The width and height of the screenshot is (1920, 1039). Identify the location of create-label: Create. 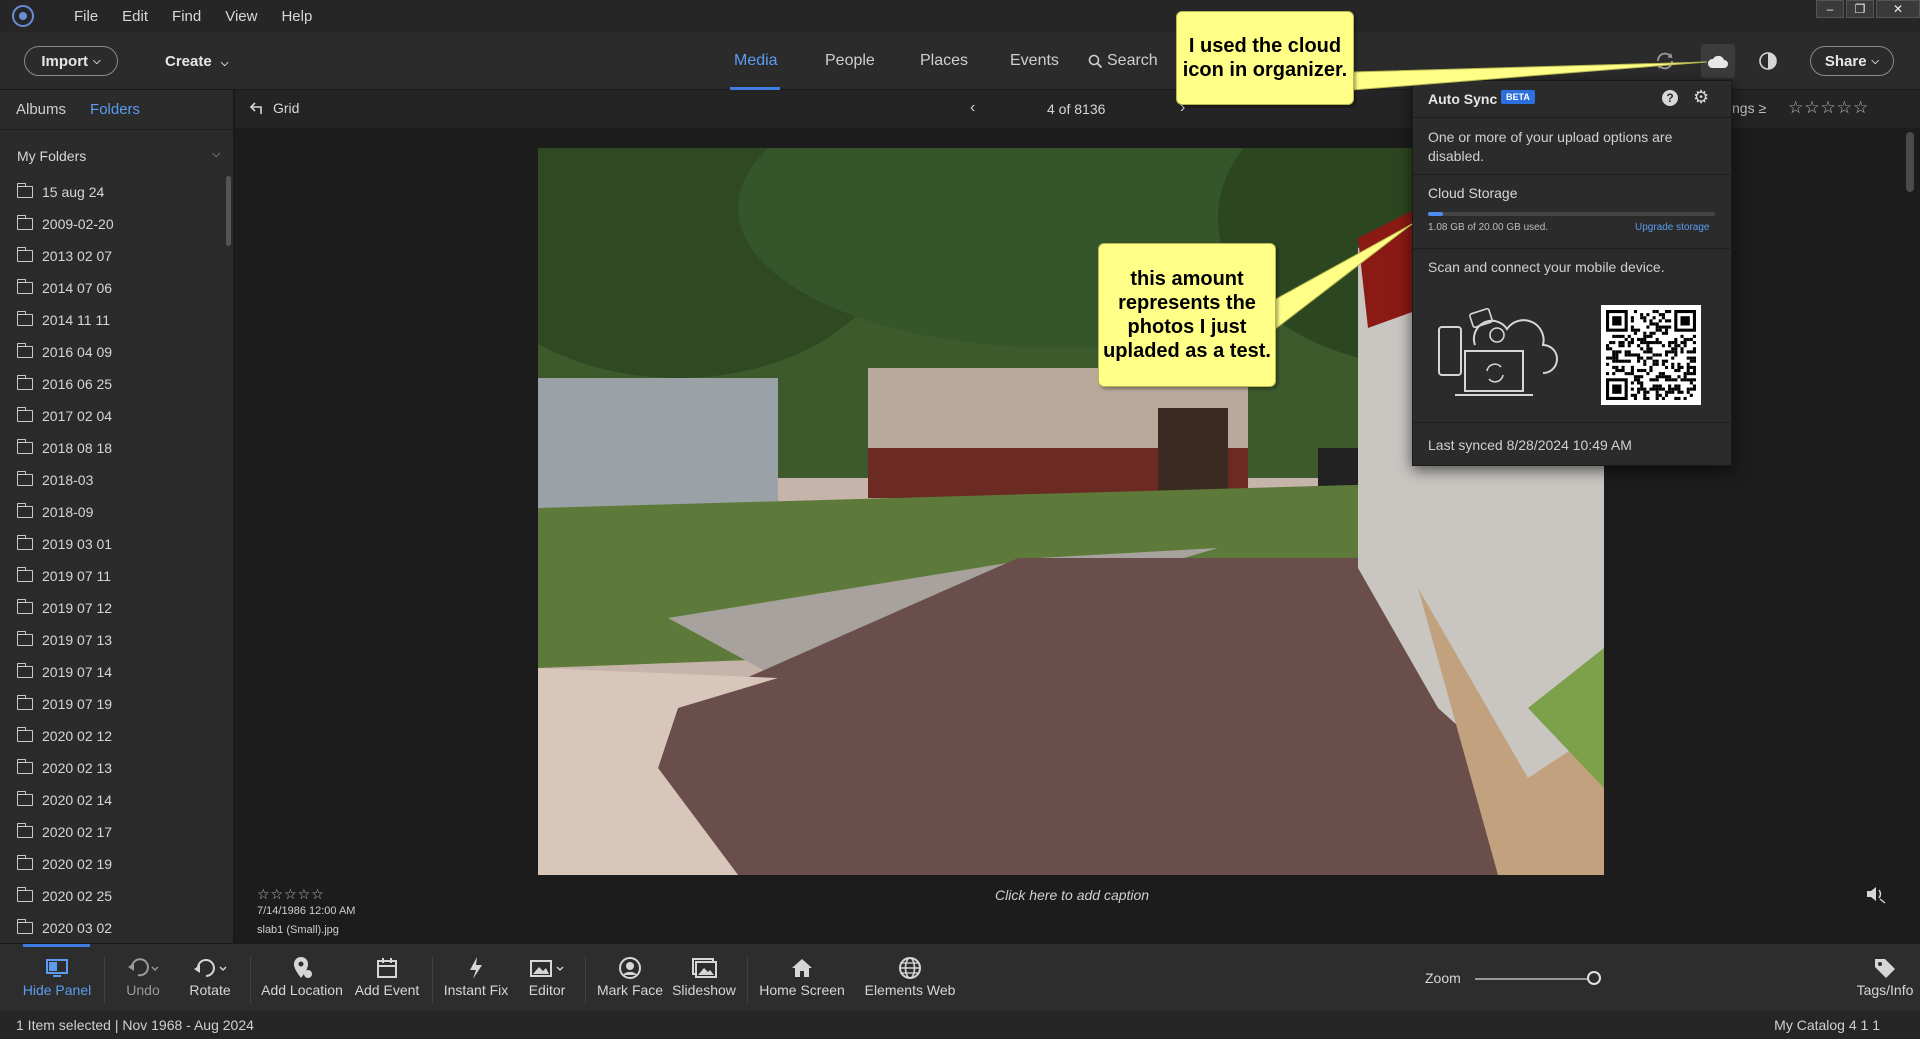
(188, 61).